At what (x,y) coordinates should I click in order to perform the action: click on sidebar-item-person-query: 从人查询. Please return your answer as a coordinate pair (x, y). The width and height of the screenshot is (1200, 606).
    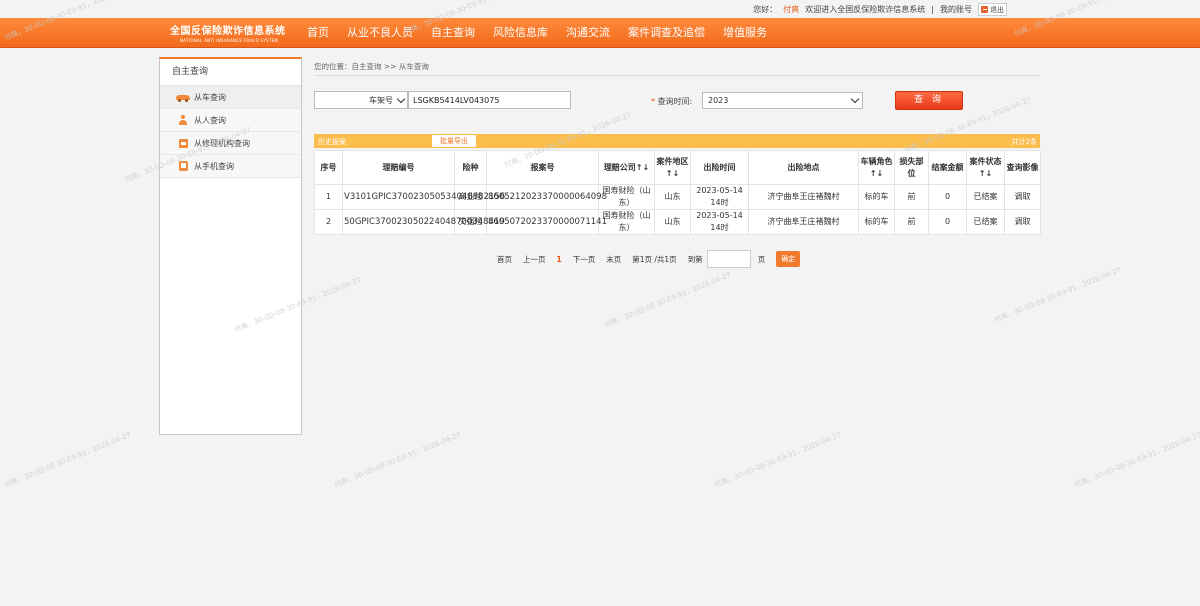
    Looking at the image, I should click on (230, 120).